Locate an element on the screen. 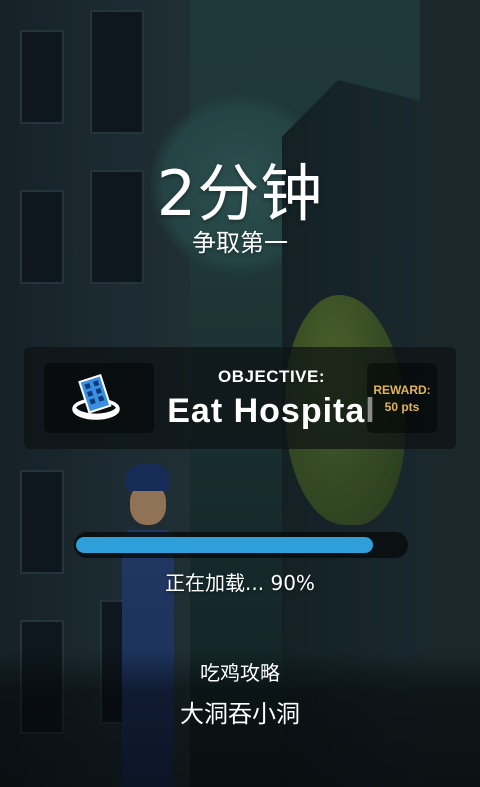  tip-heading: 吃鸡攻略 is located at coordinates (240, 673).